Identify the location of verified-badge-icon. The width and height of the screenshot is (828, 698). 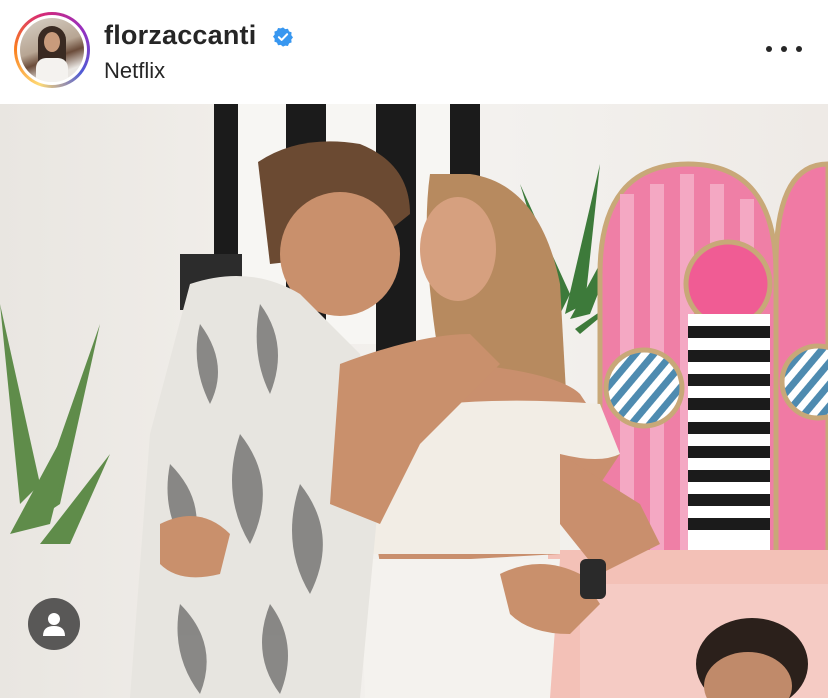
(283, 37).